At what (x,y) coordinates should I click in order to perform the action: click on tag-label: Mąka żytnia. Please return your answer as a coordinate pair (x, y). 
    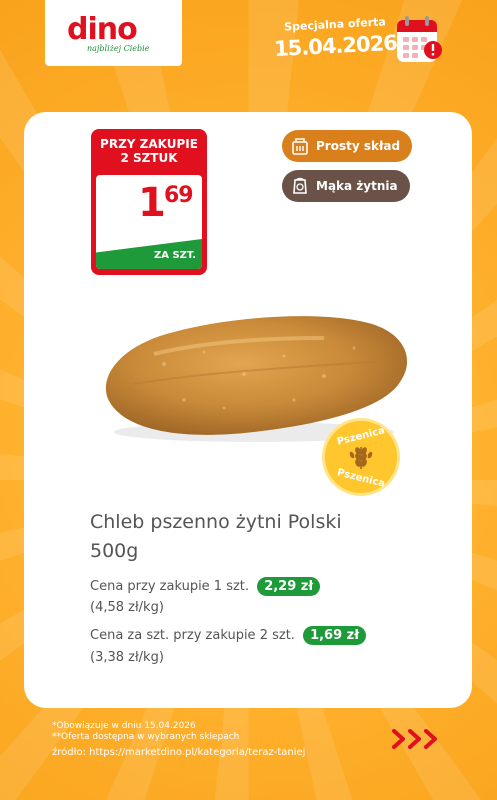
    Looking at the image, I should click on (357, 186).